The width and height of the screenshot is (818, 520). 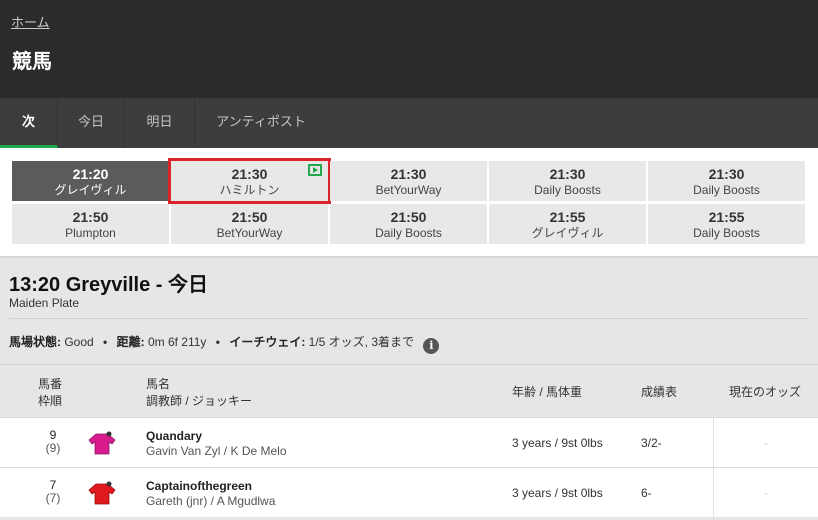 I want to click on race-card: 21:50 BetYourWay, so click(x=249, y=224).